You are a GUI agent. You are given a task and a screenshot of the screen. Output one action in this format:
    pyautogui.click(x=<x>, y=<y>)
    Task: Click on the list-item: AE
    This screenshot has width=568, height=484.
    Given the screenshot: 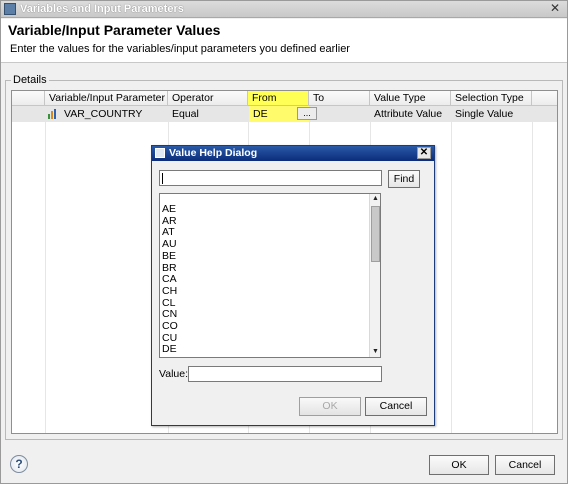 What is the action you would take?
    pyautogui.click(x=170, y=209)
    